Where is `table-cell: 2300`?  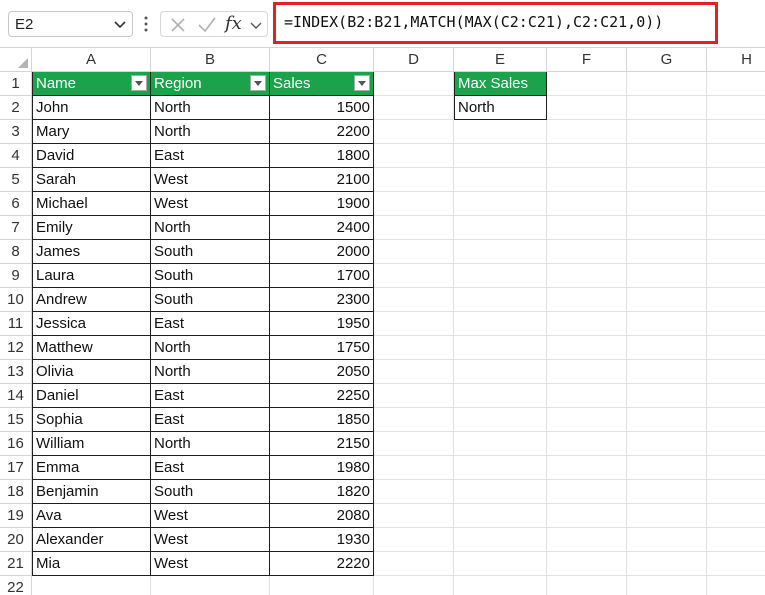
table-cell: 2300 is located at coordinates (322, 300).